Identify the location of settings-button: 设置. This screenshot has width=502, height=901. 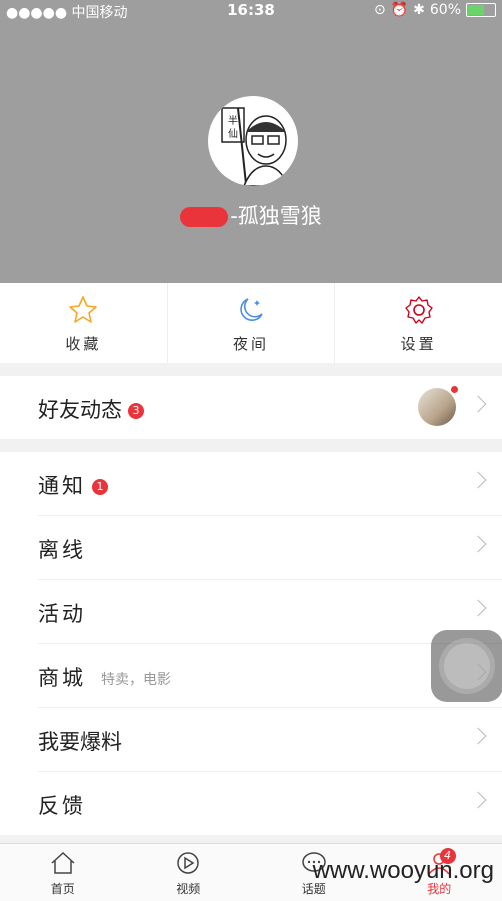
(418, 323).